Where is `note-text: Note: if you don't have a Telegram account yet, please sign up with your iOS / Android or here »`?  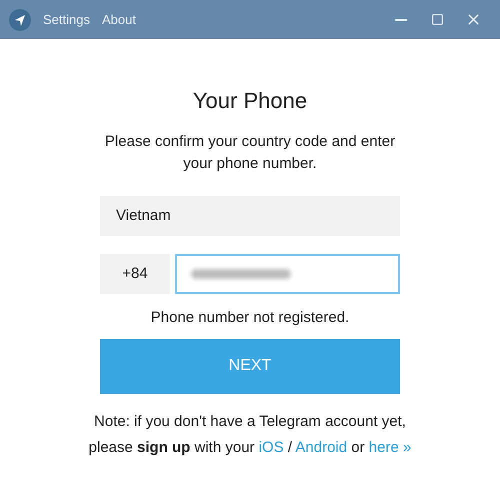 note-text: Note: if you don't have a Telegram account yet, please sign up with your iOS / Android or here » is located at coordinates (250, 435).